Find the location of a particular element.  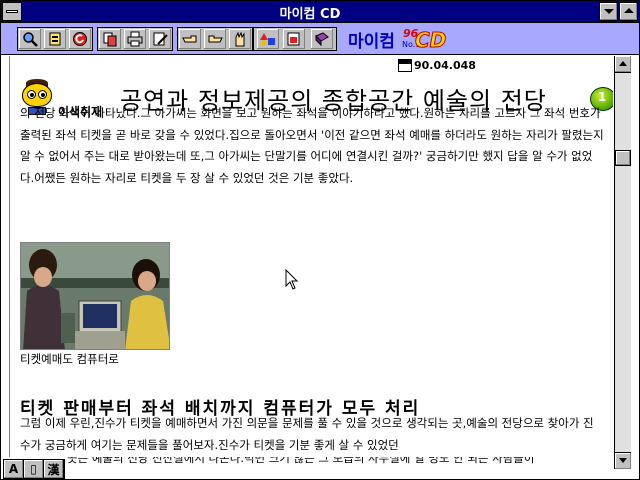

print-icon is located at coordinates (55, 39).